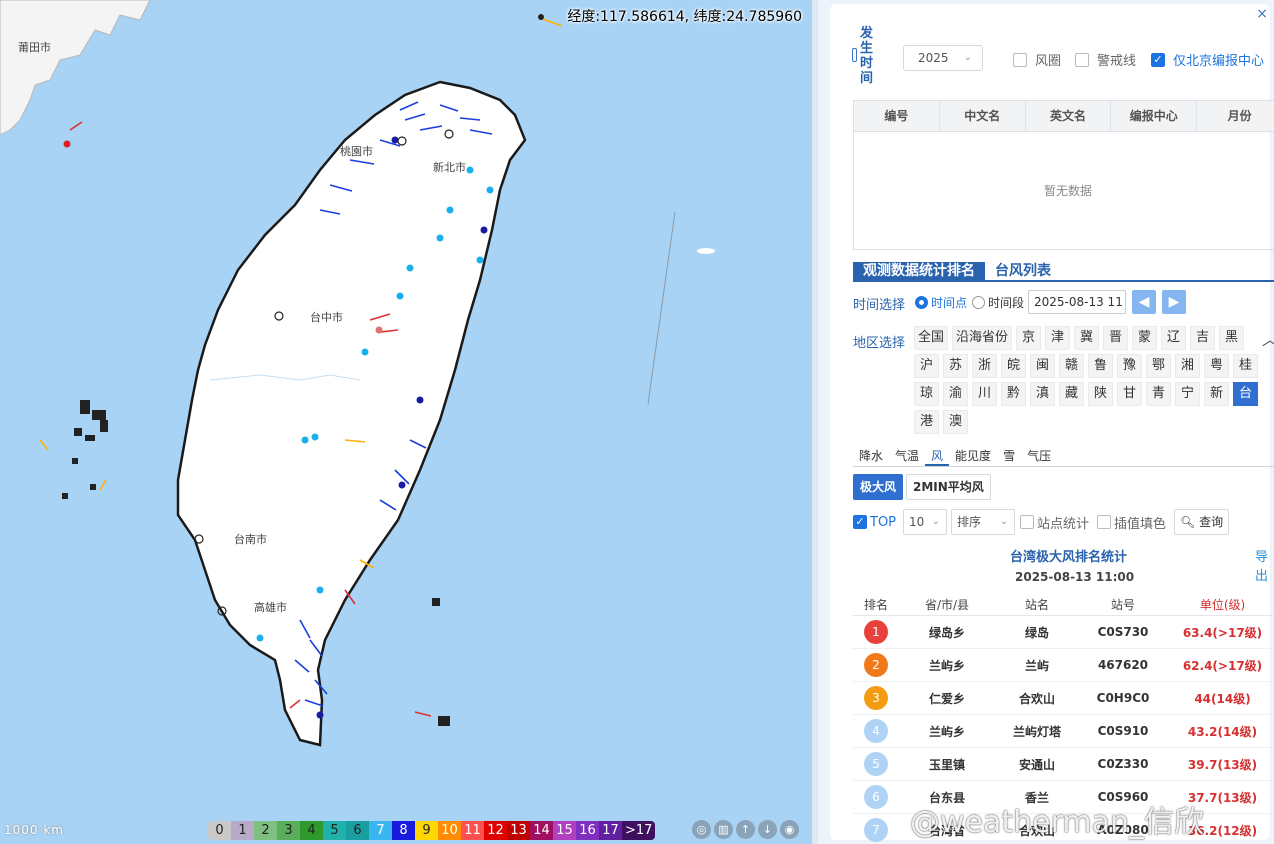  I want to click on eye-icon: ◉, so click(789, 829).